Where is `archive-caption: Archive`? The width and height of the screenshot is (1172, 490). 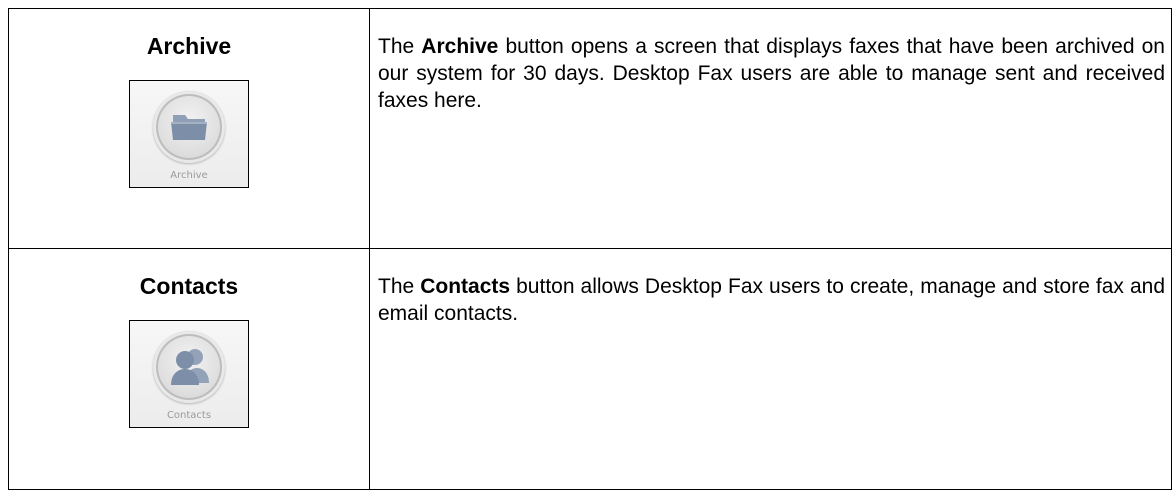 archive-caption: Archive is located at coordinates (189, 175).